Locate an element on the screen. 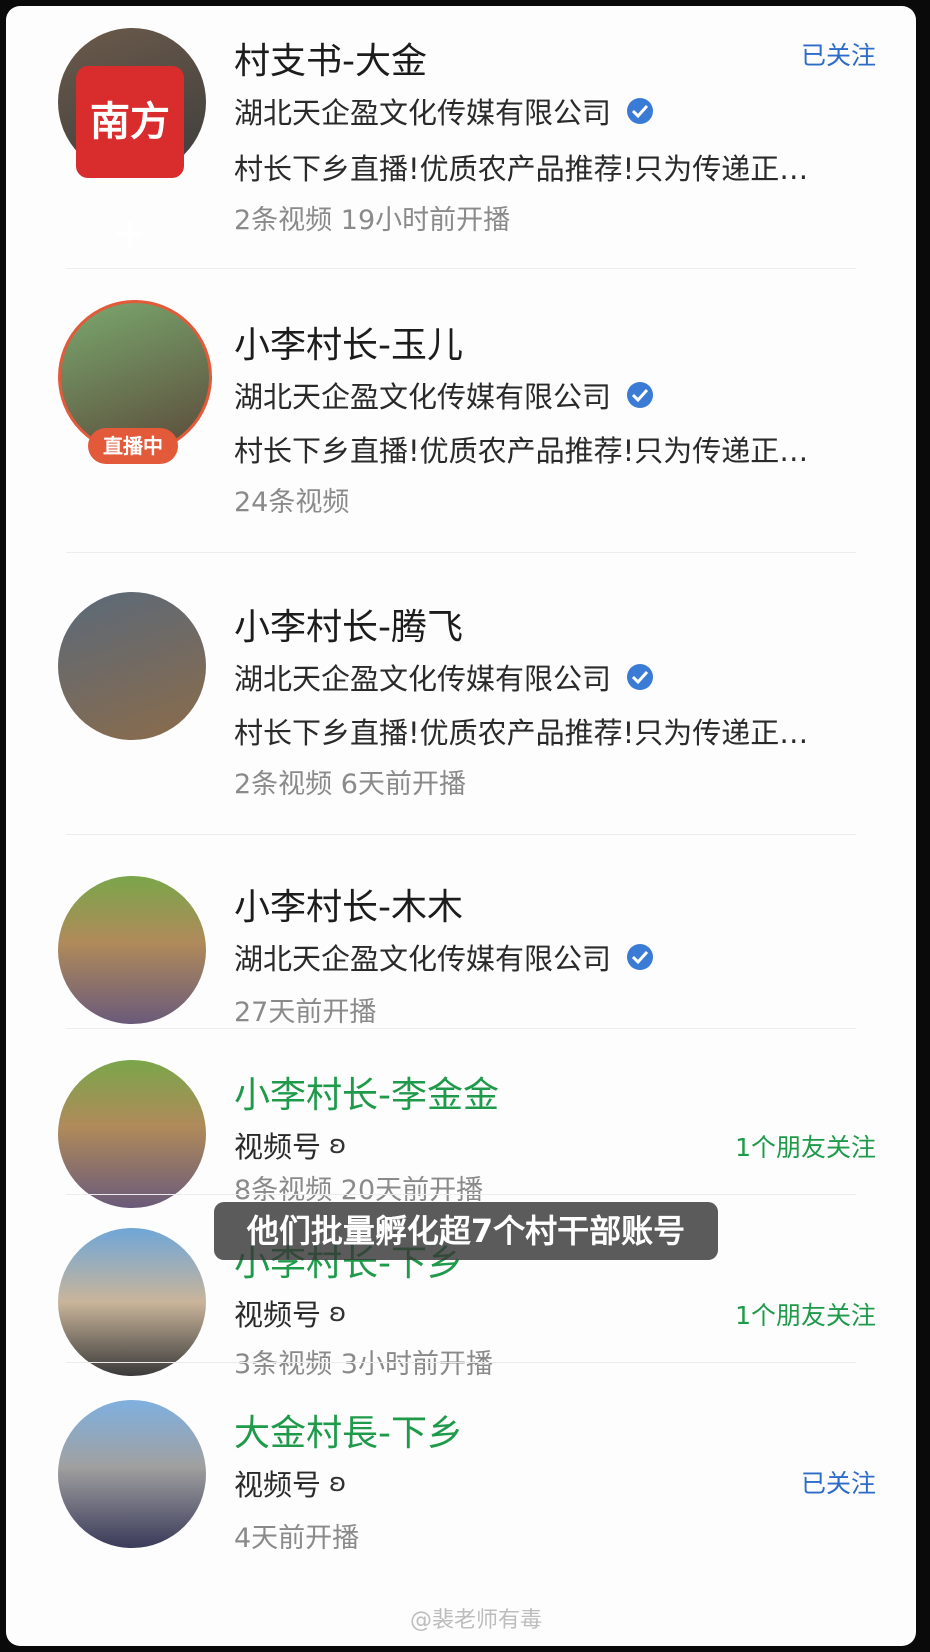  video-caption: 他们批量孵化超7个村干部账号 is located at coordinates (466, 1231).